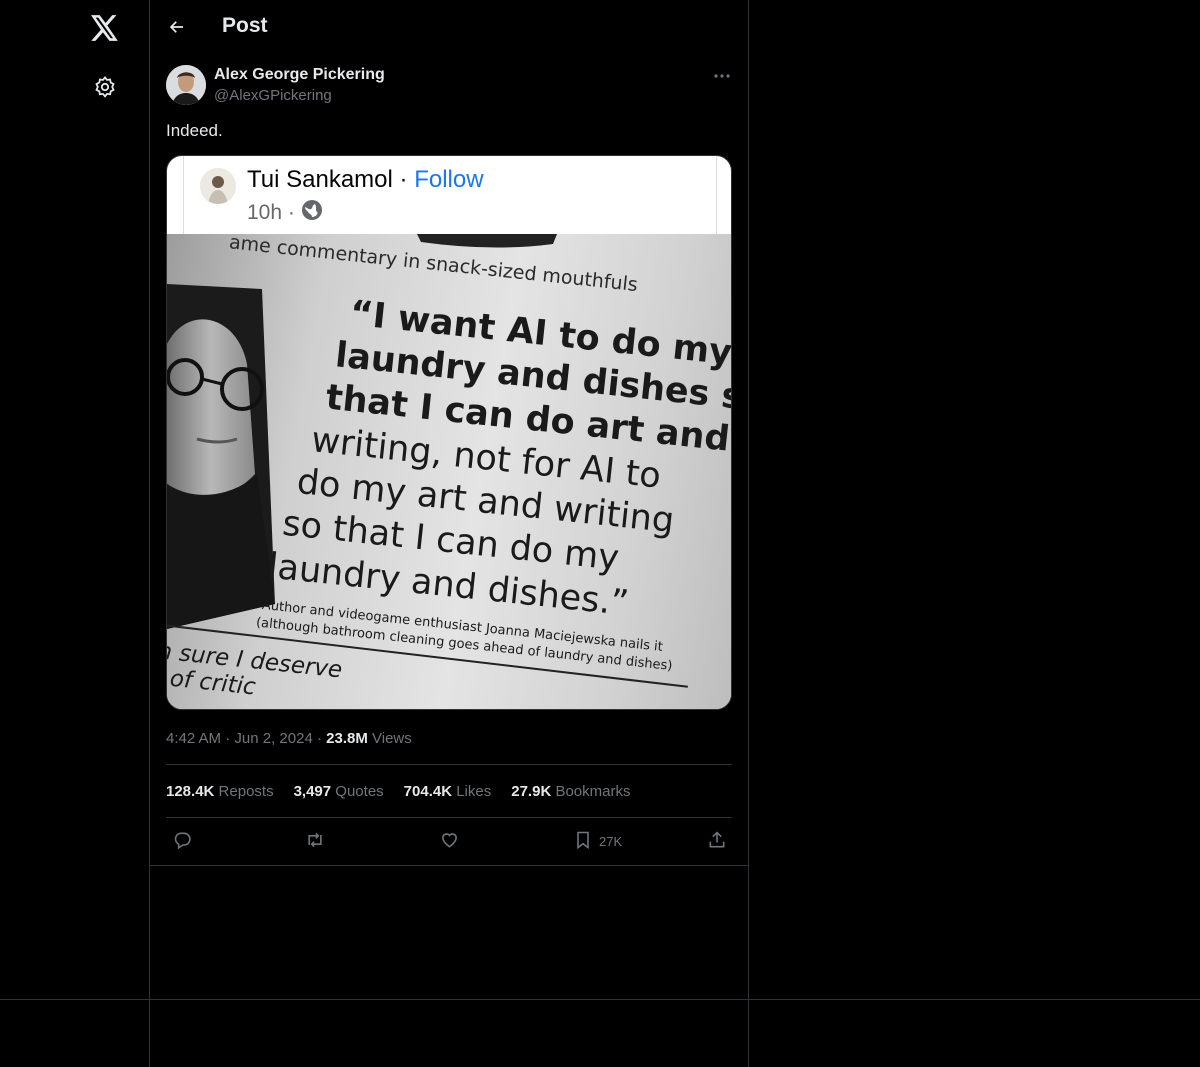 The width and height of the screenshot is (1200, 1067). I want to click on back-arrow-icon, so click(177, 27).